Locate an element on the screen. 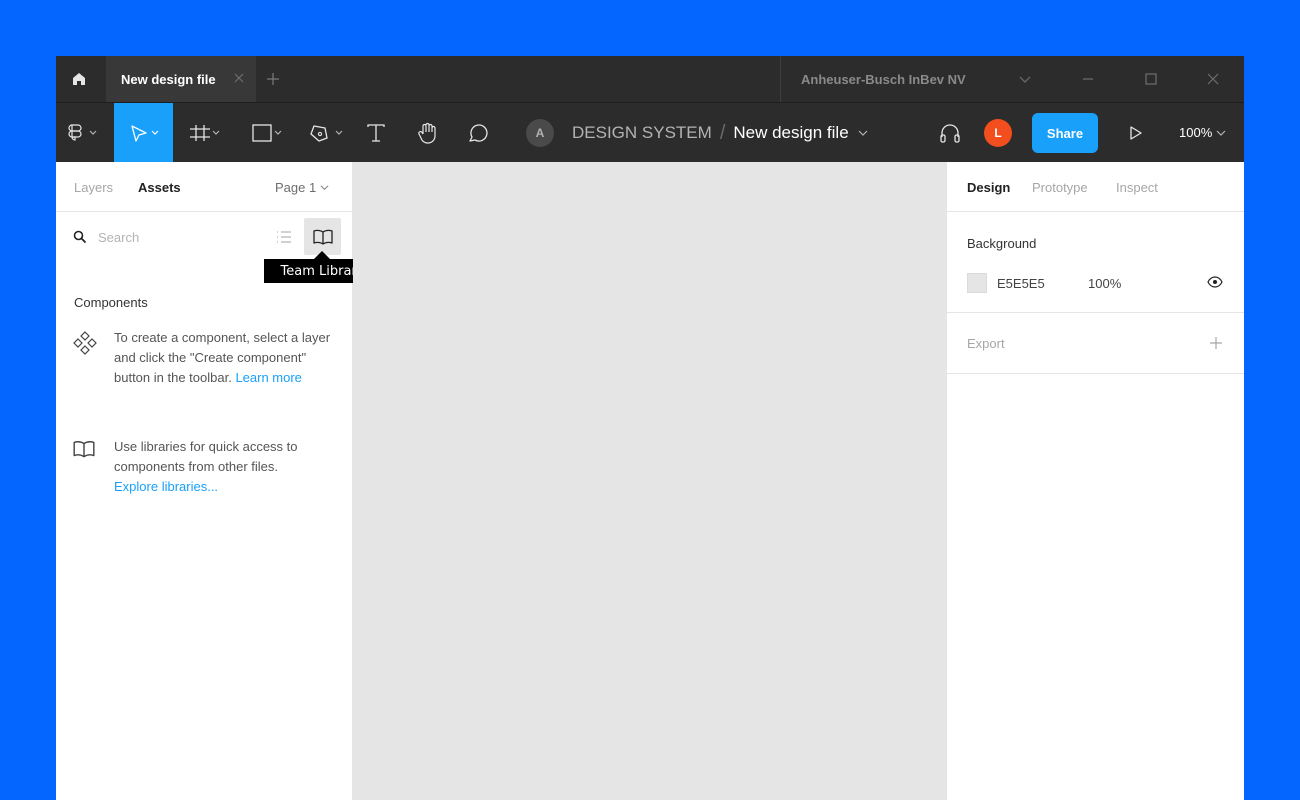  pen-icon is located at coordinates (326, 133).